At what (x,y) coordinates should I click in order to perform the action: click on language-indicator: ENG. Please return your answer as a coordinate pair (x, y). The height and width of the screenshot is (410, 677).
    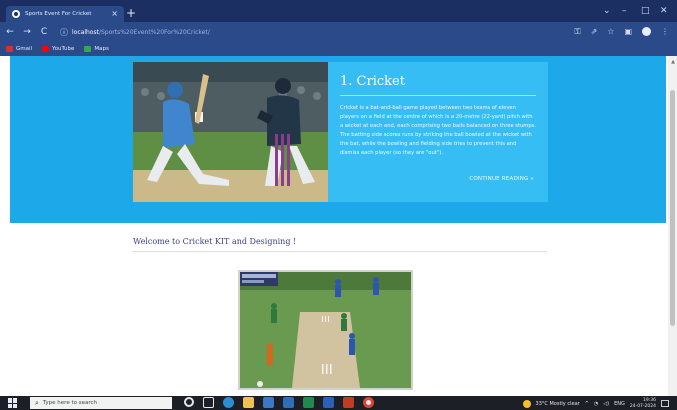
    Looking at the image, I should click on (619, 404).